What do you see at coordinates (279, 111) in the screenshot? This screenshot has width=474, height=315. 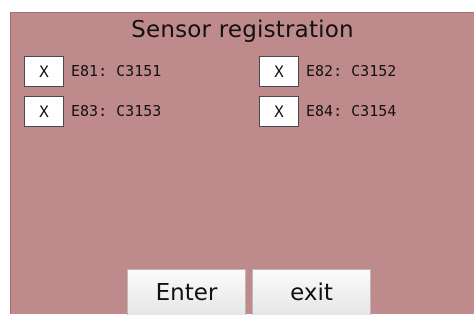 I see `sensor-checkbox-e84: X` at bounding box center [279, 111].